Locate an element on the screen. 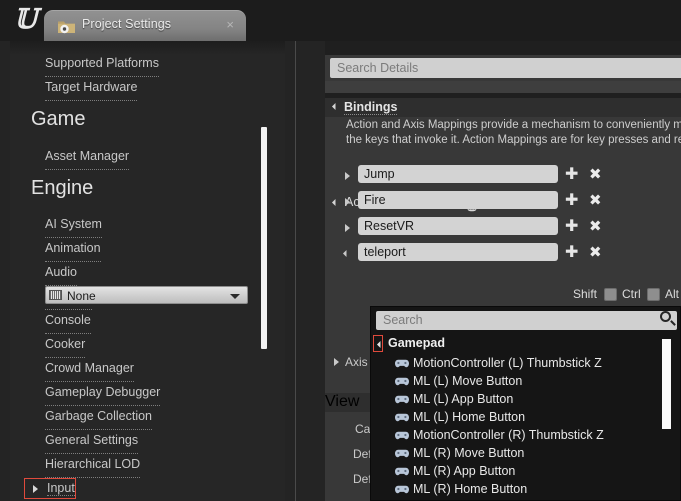 This screenshot has width=681, height=501. sidebar-item-animation: Animation is located at coordinates (73, 251).